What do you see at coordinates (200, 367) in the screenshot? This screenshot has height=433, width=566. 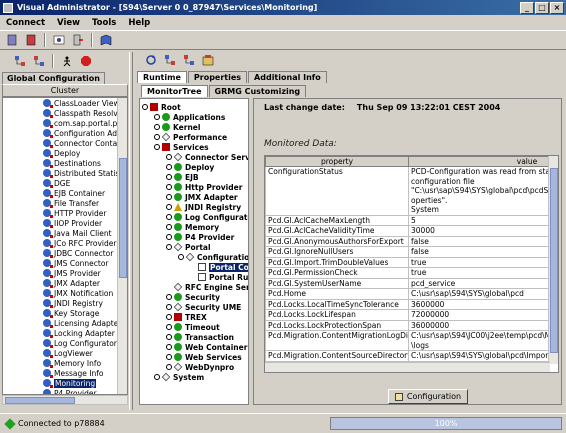 I see `monitor-tree-node: WebDynpro` at bounding box center [200, 367].